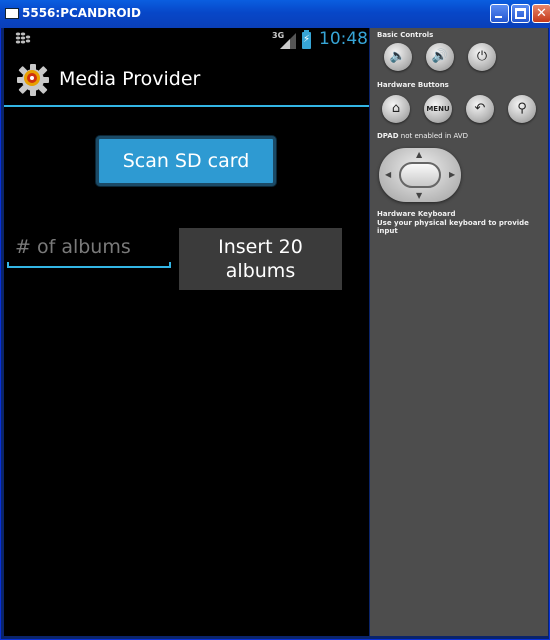 The height and width of the screenshot is (640, 550). I want to click on signal-icon: 3G, so click(285, 40).